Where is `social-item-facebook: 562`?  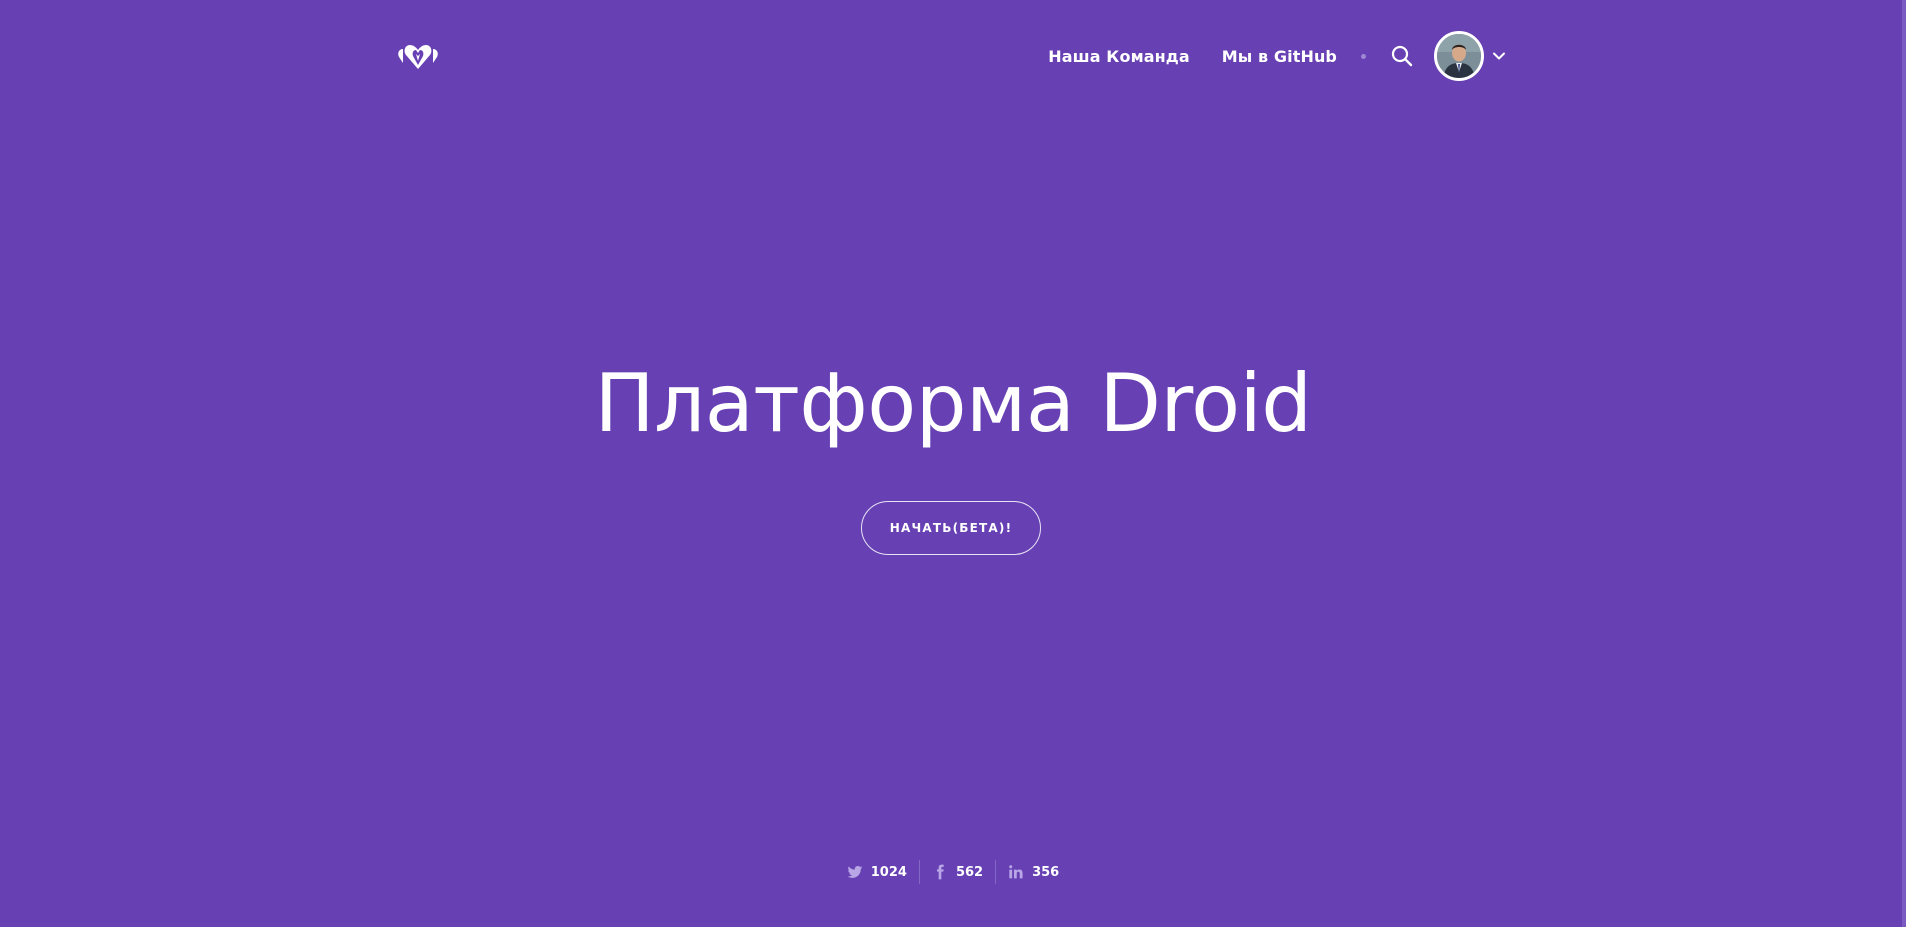
social-item-facebook: 562 is located at coordinates (957, 872).